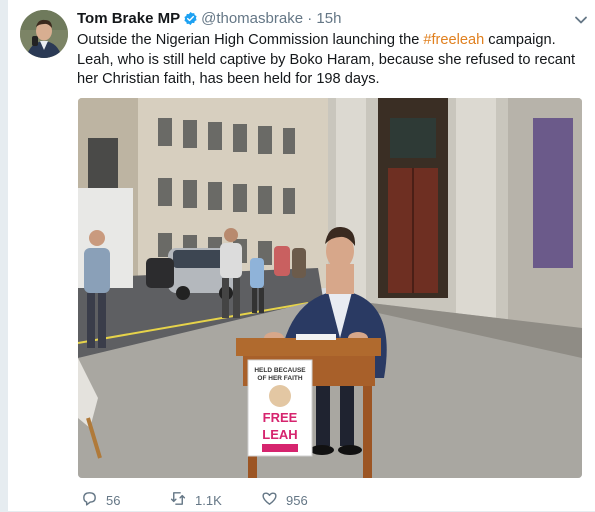 The height and width of the screenshot is (512, 595). Describe the element at coordinates (252, 18) in the screenshot. I see `author-handle: @thomasbrake` at that location.